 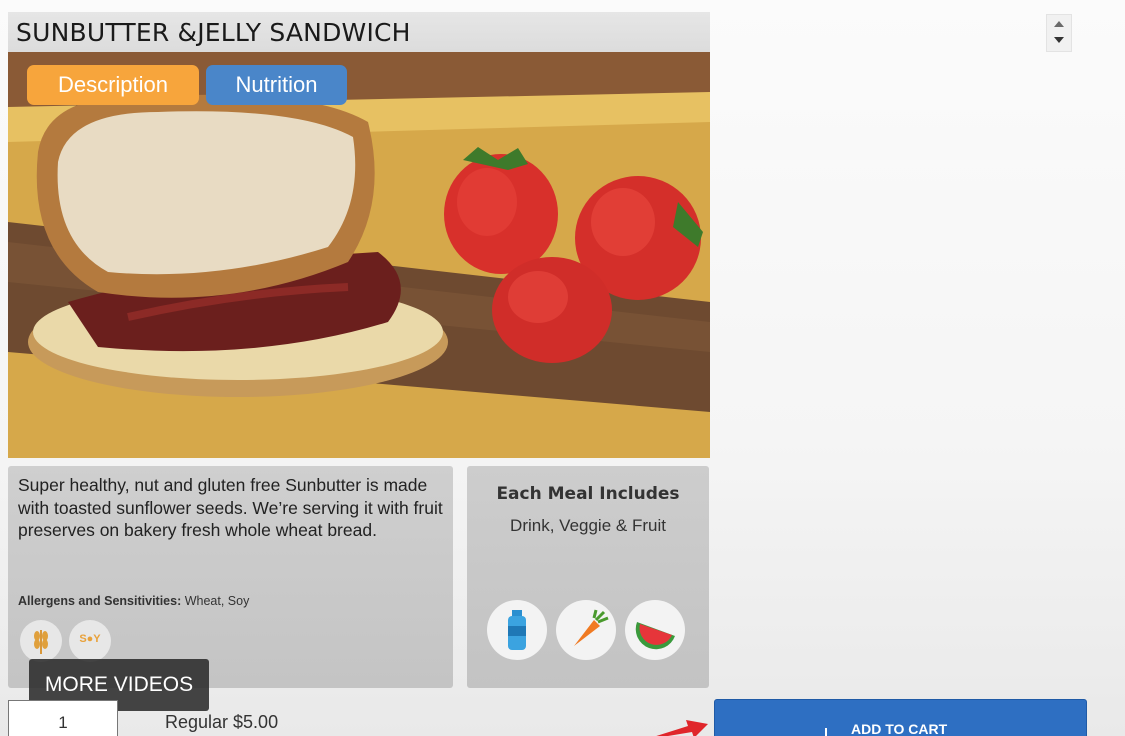 I want to click on tab-description: Description, so click(x=113, y=85).